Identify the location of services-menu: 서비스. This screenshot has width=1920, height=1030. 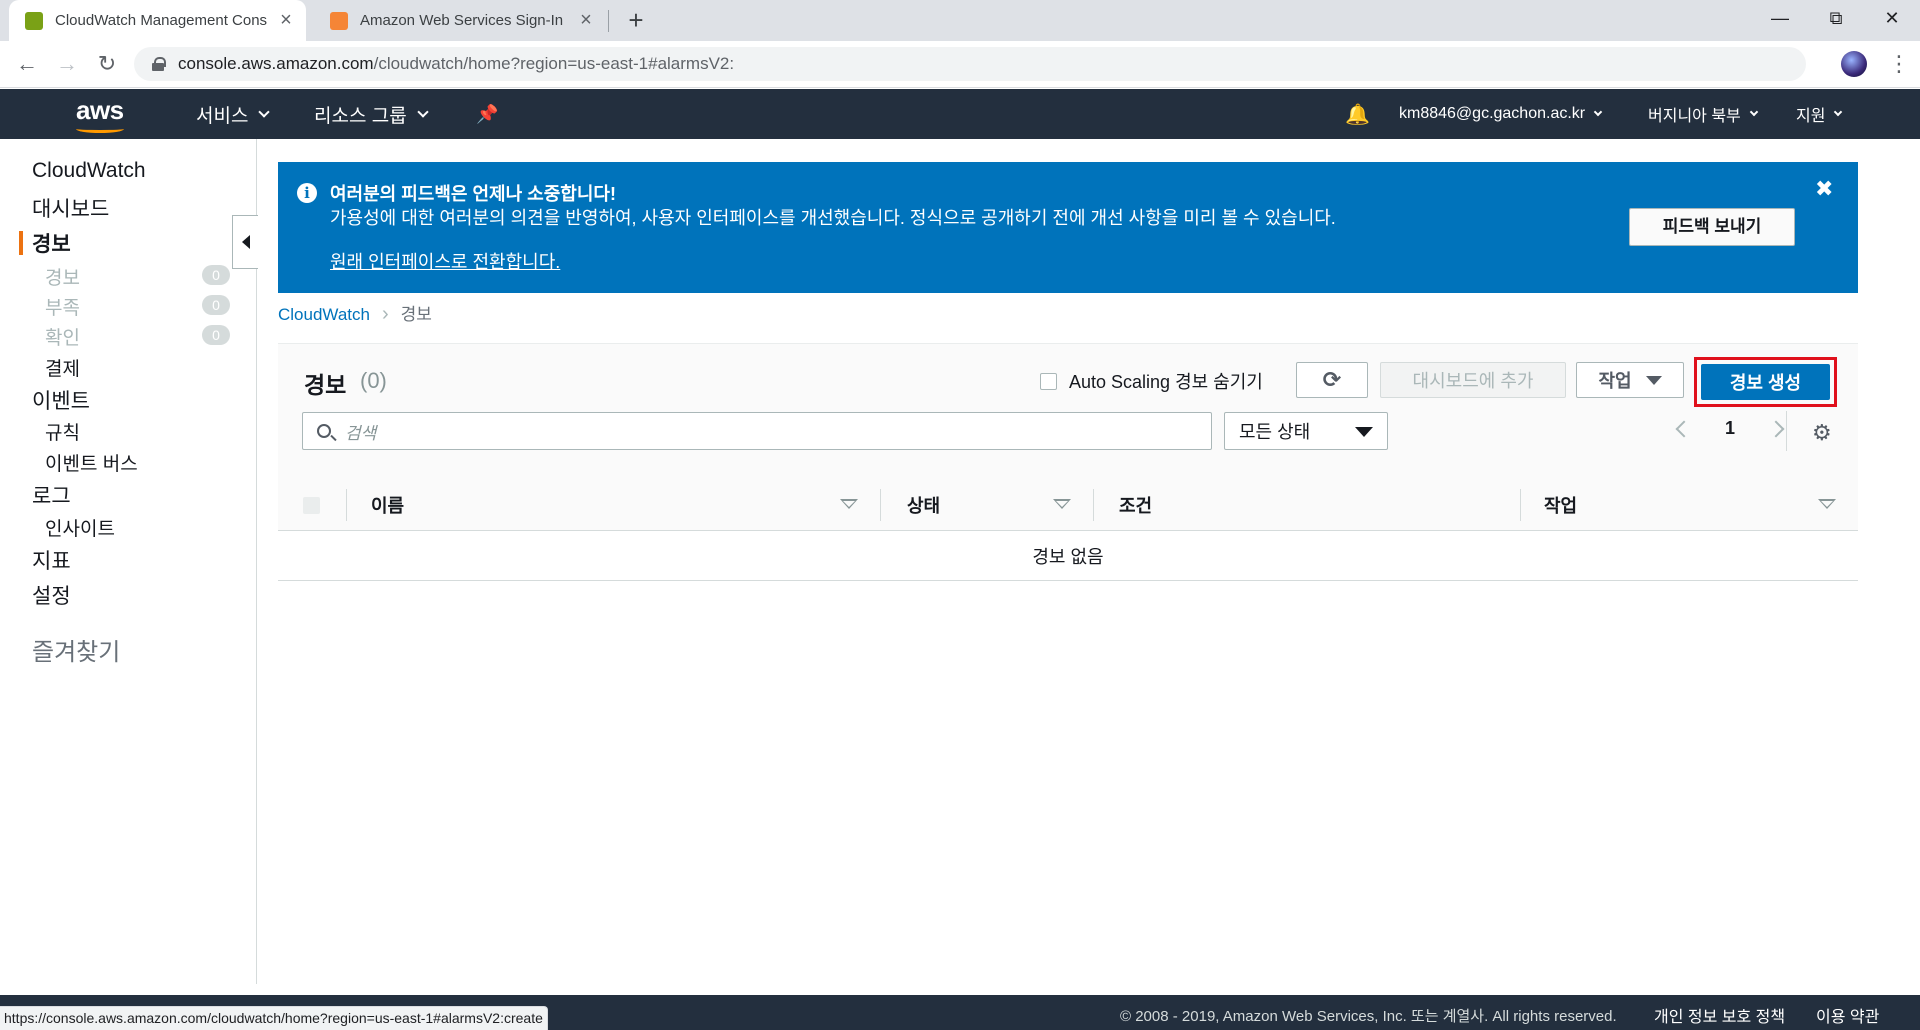
(233, 114).